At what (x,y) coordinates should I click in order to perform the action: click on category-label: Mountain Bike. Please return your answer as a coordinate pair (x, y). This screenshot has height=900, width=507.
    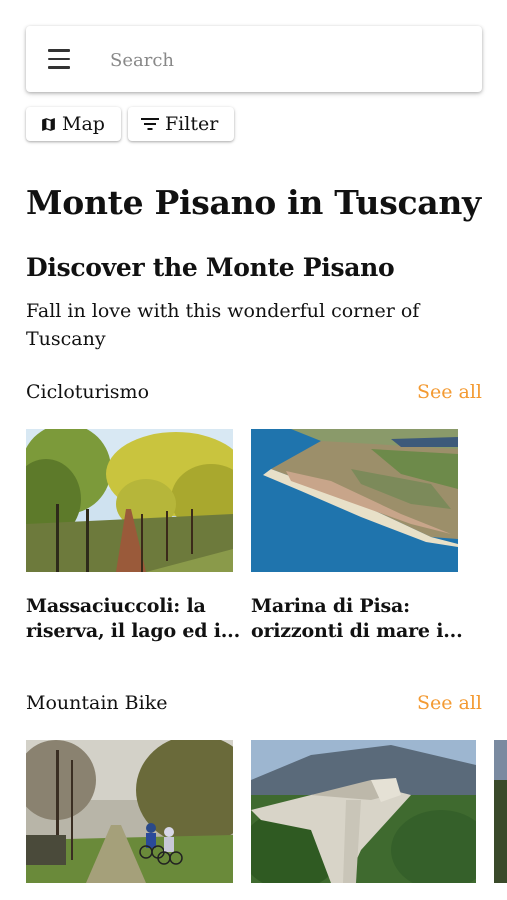
    Looking at the image, I should click on (97, 703).